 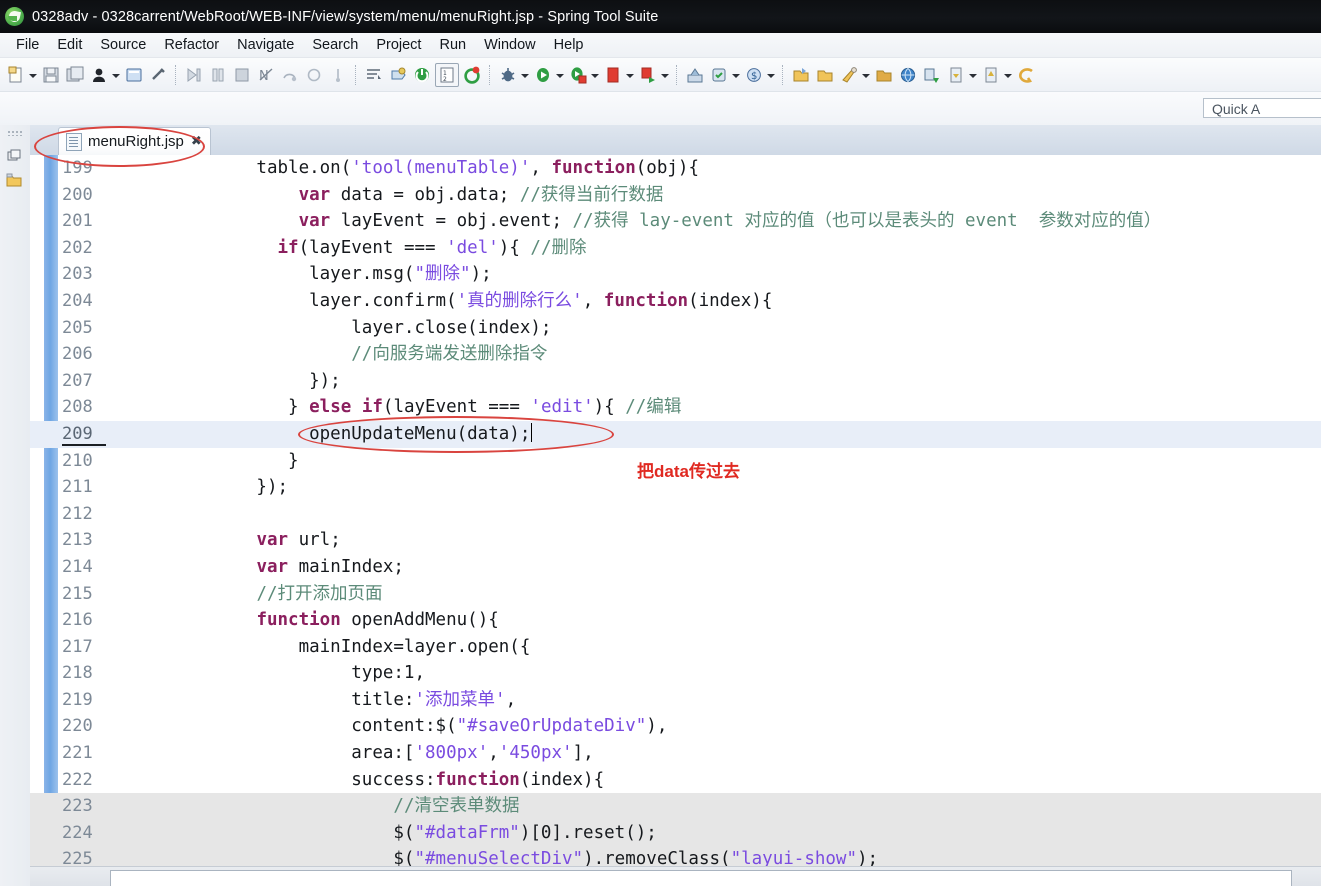 What do you see at coordinates (956, 75) in the screenshot?
I see `prev-annotation-icon` at bounding box center [956, 75].